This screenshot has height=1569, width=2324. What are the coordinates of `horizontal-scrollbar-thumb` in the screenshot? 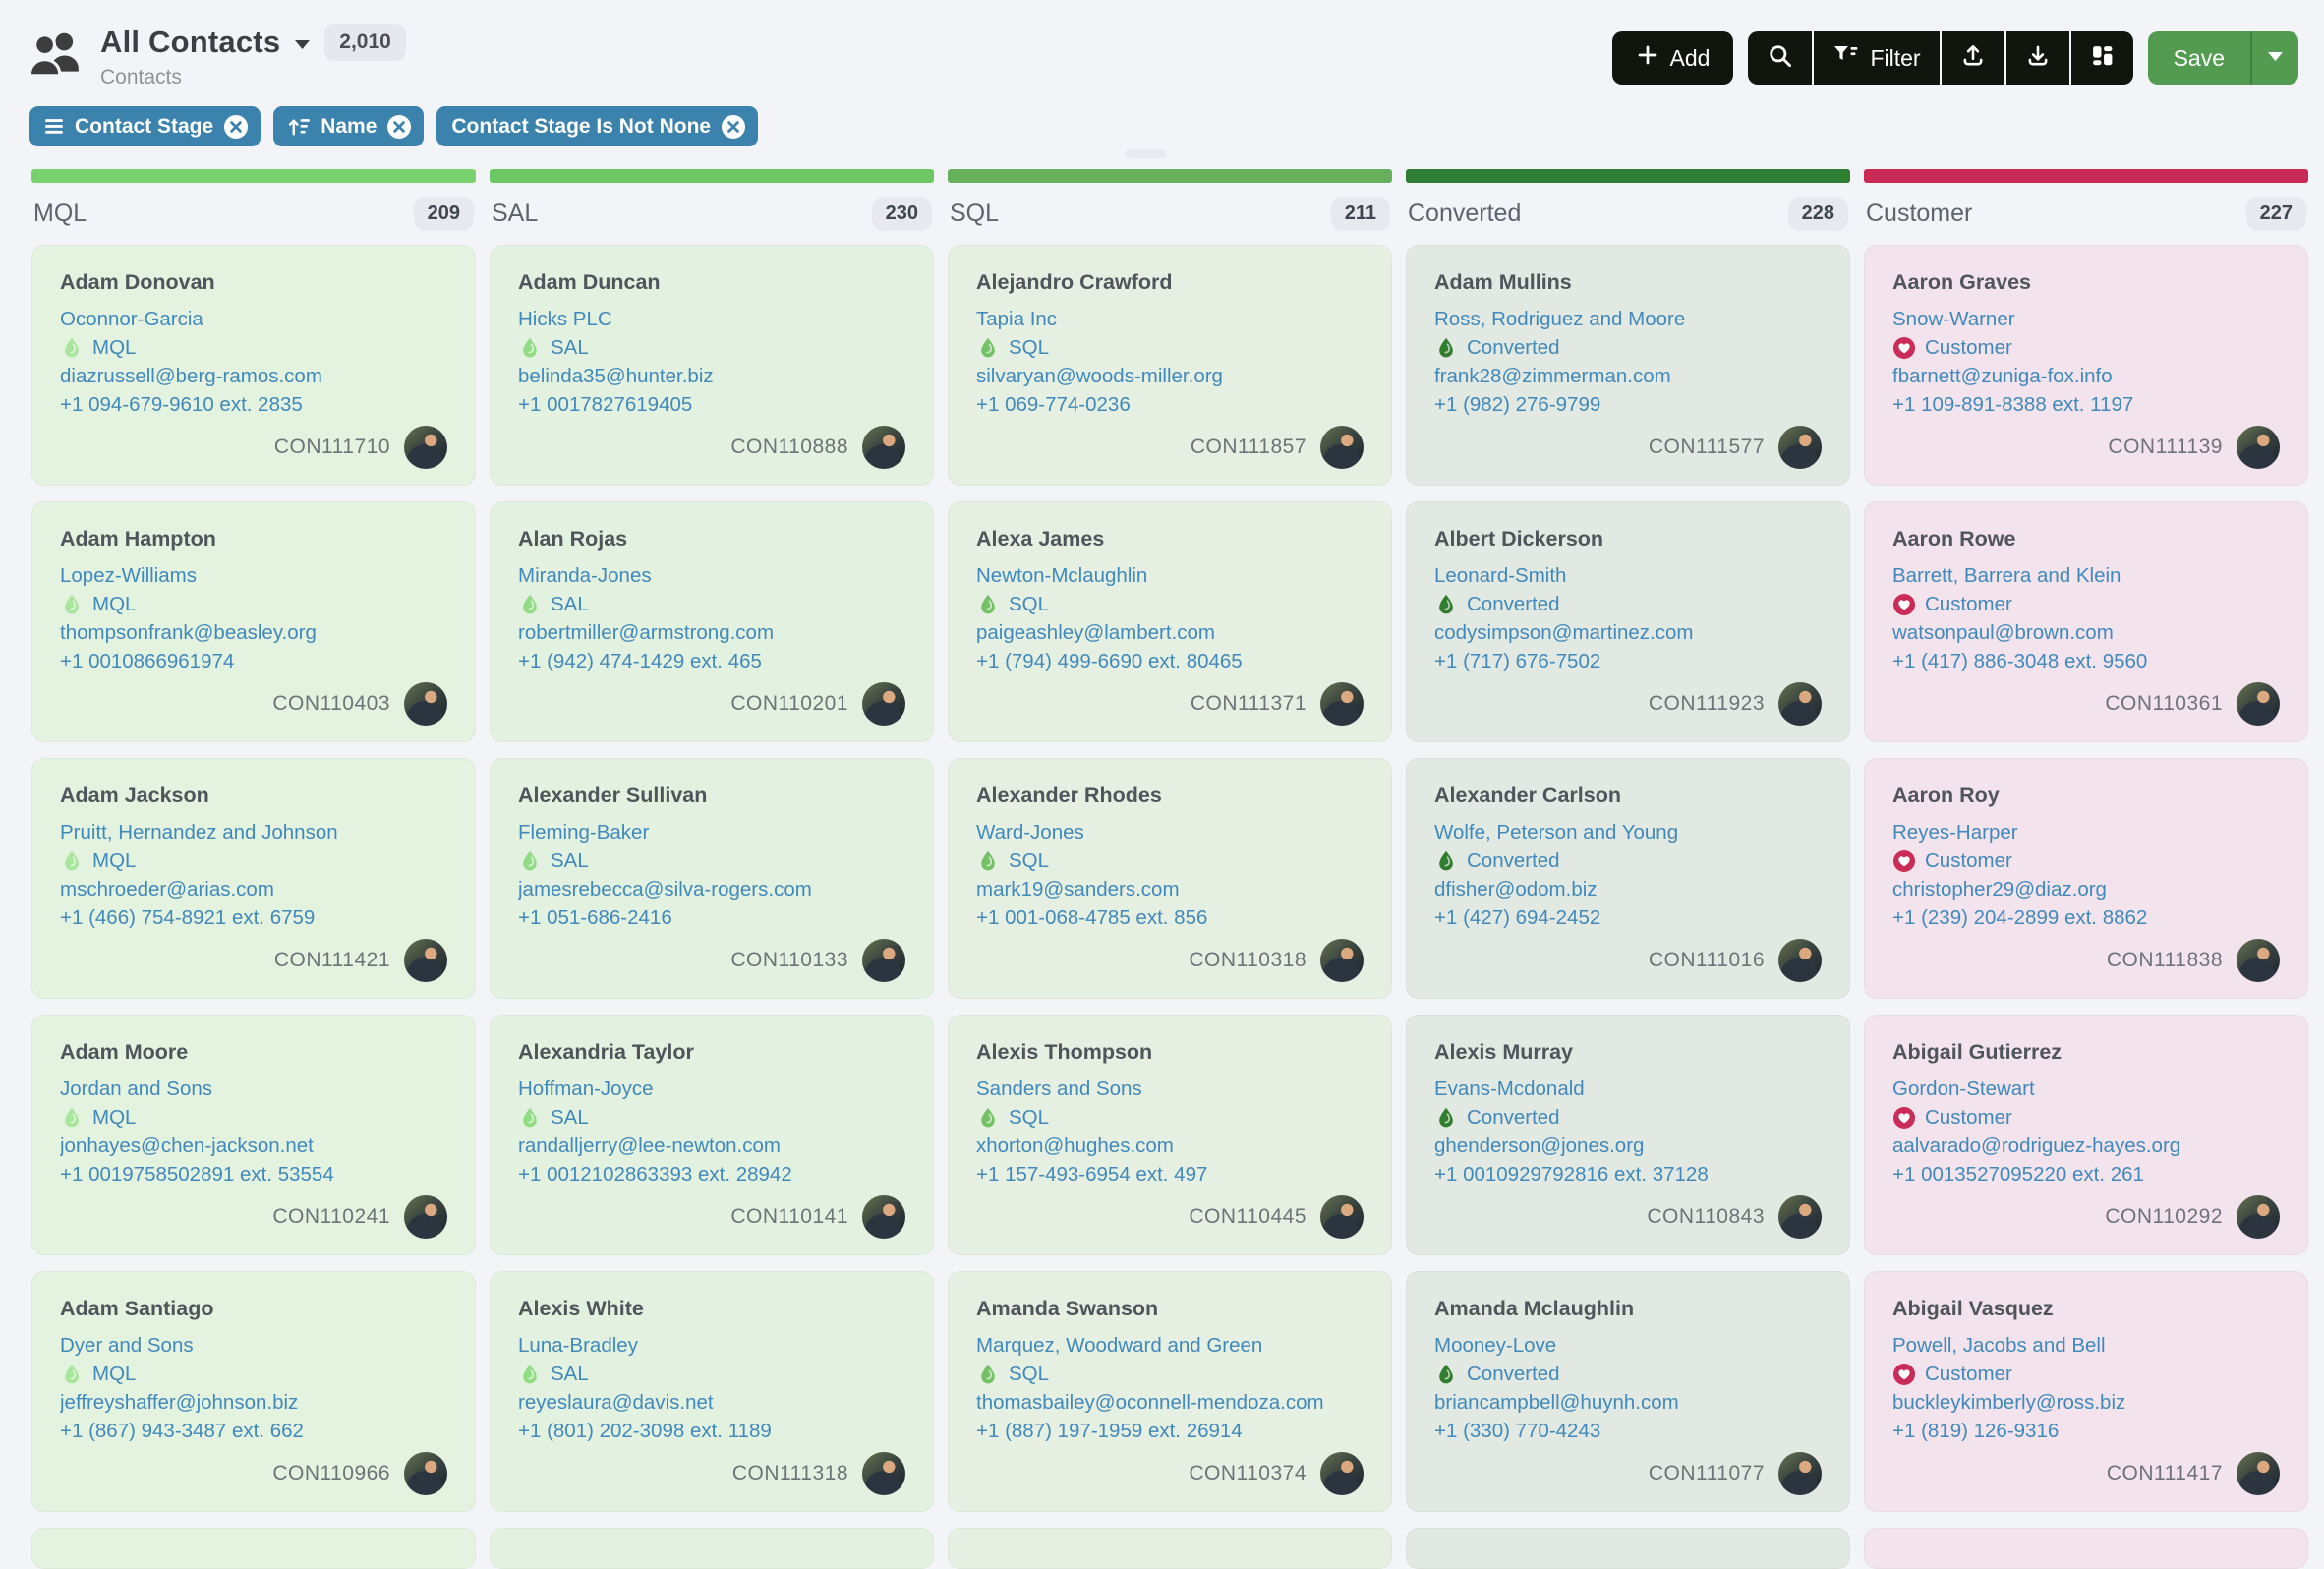 It's located at (1145, 154).